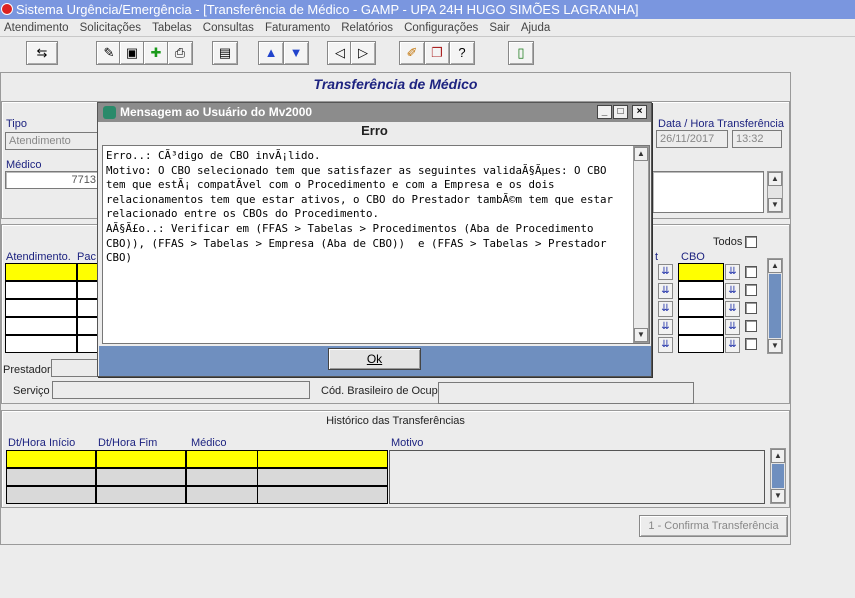 The width and height of the screenshot is (855, 598). I want to click on servico-field, so click(181, 390).